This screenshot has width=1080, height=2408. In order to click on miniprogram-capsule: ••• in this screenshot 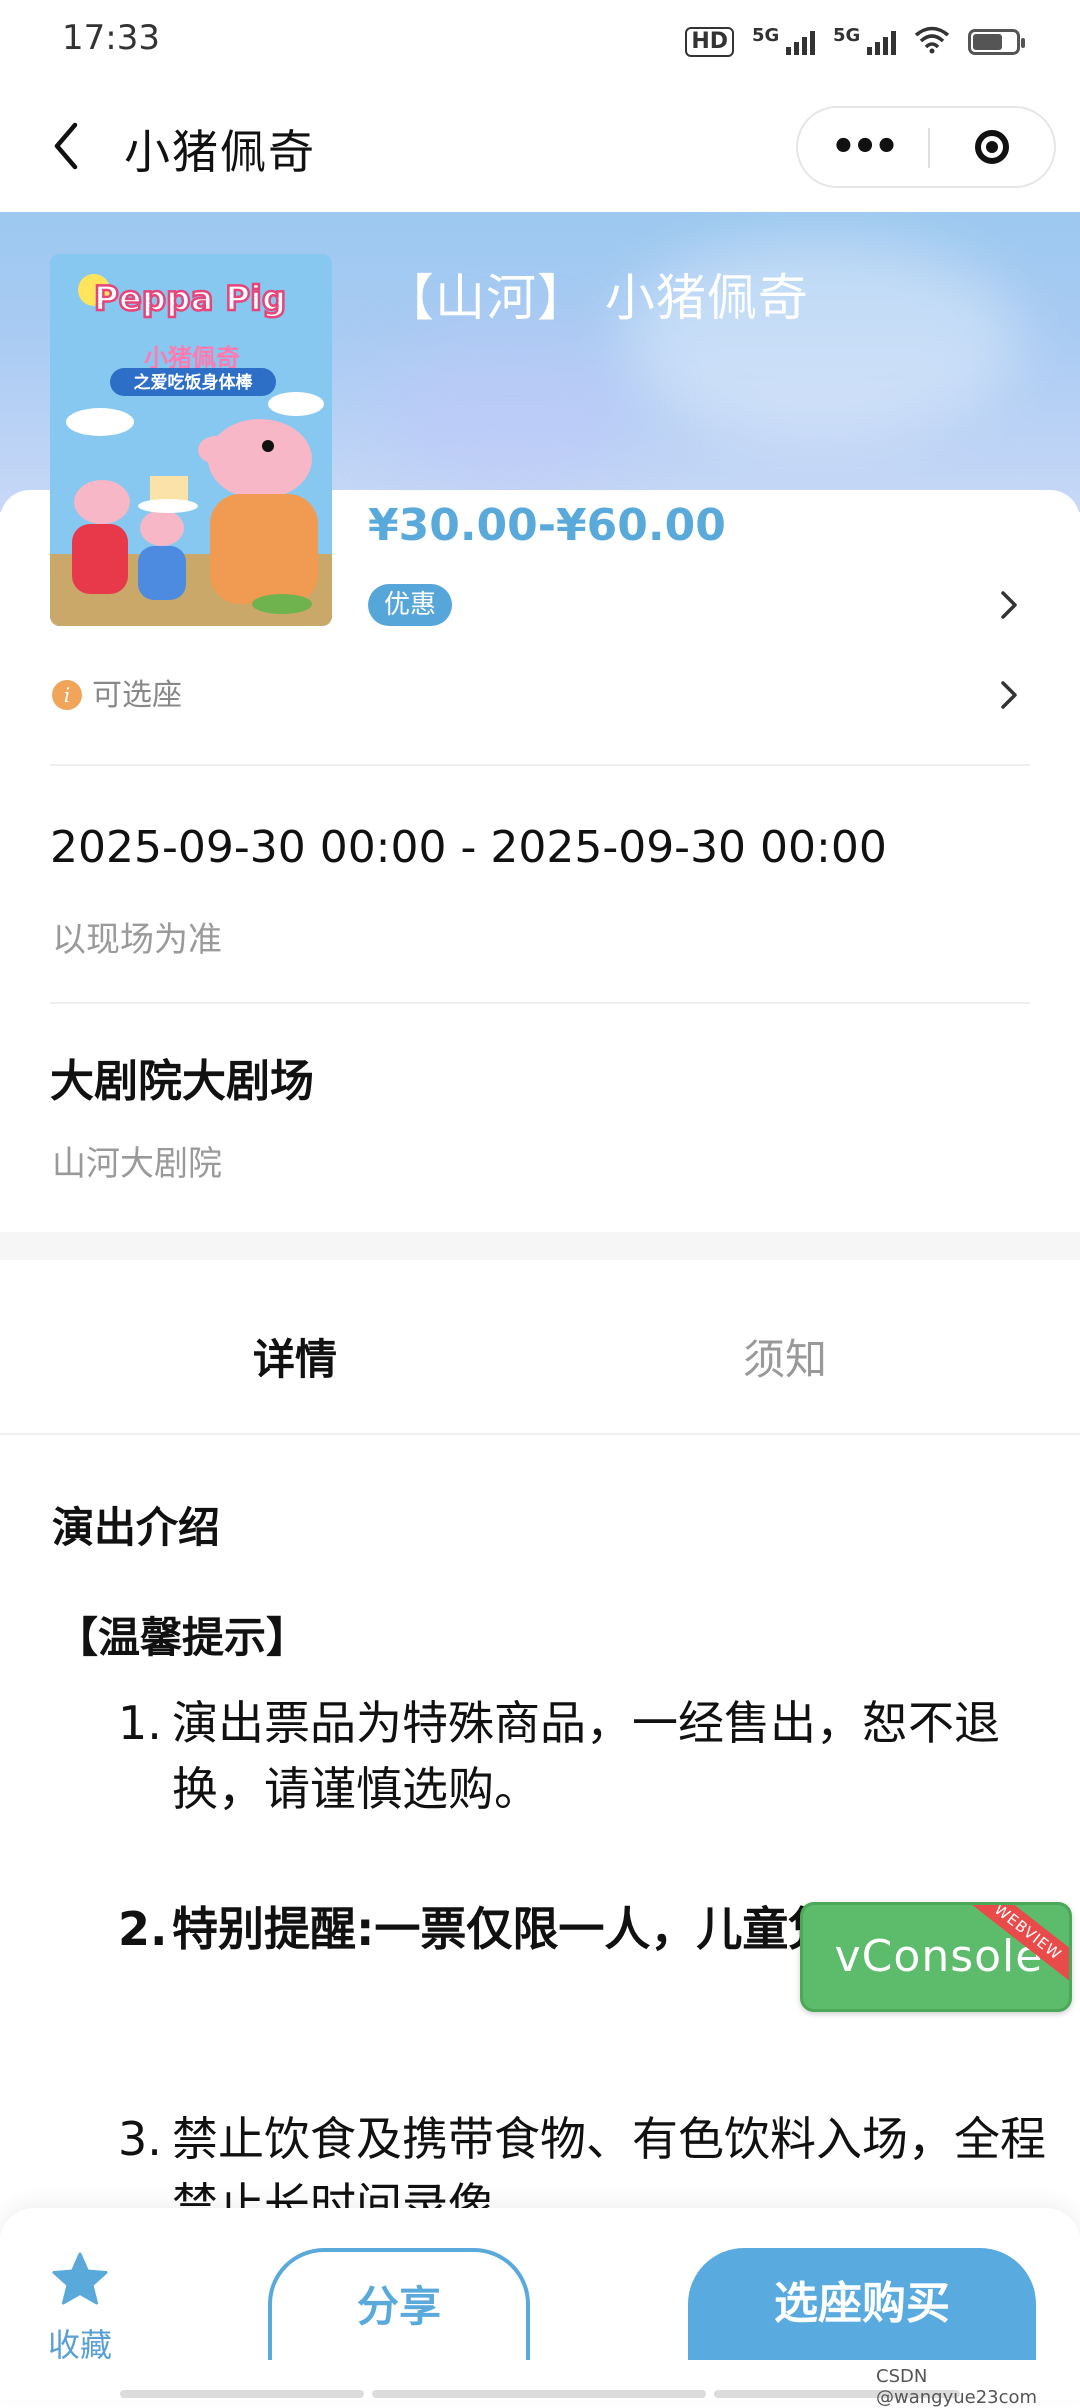, I will do `click(926, 147)`.